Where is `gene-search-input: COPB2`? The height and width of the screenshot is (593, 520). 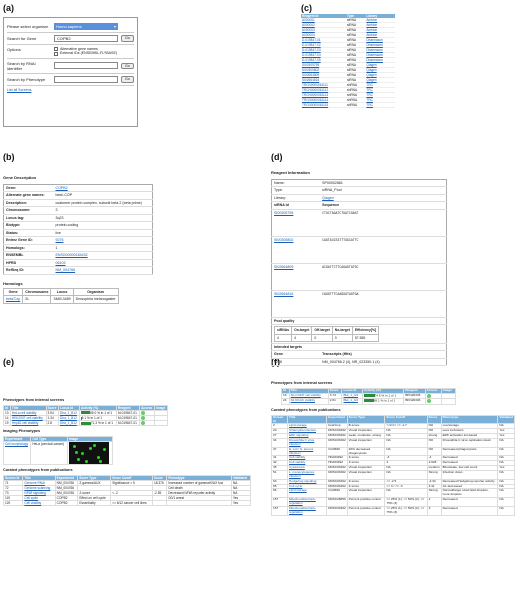
gene-search-input: COPB2 is located at coordinates (86, 38).